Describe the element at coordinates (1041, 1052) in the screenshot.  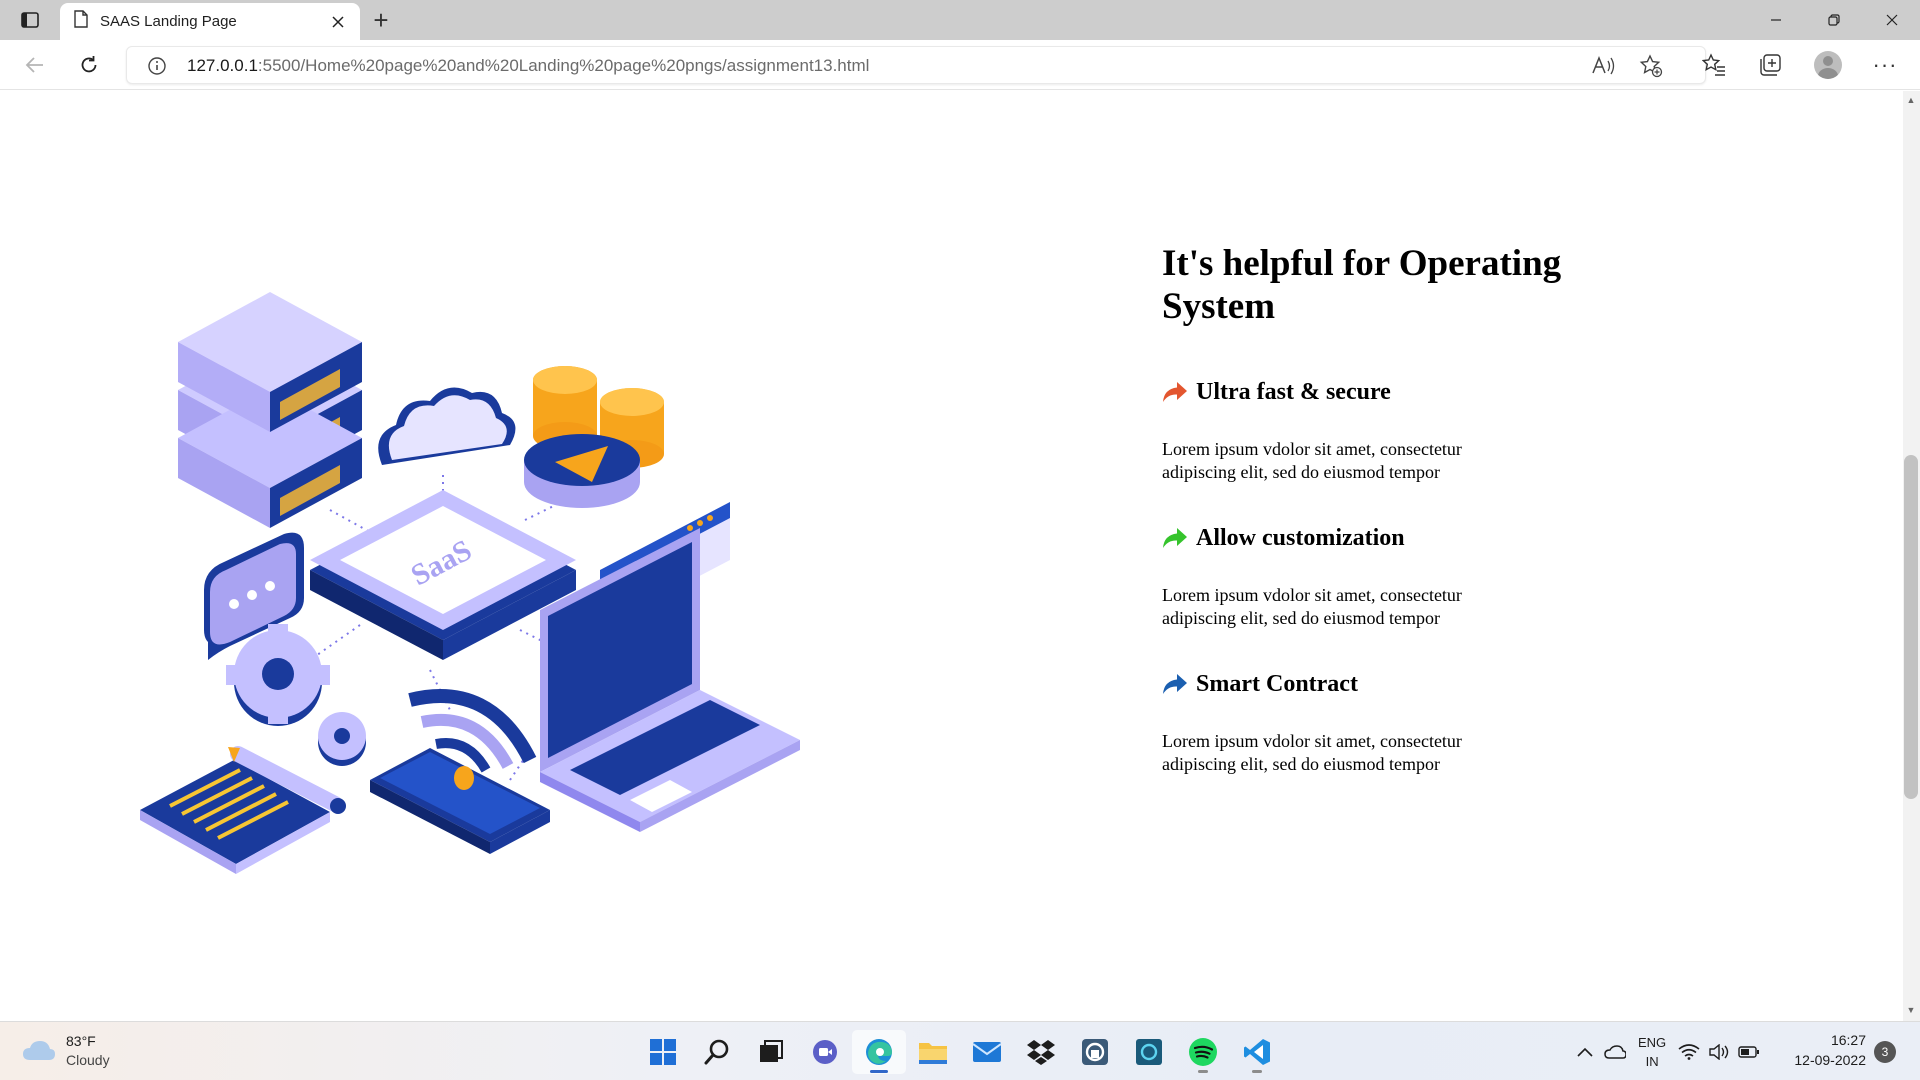
I see `dropbox-icon` at that location.